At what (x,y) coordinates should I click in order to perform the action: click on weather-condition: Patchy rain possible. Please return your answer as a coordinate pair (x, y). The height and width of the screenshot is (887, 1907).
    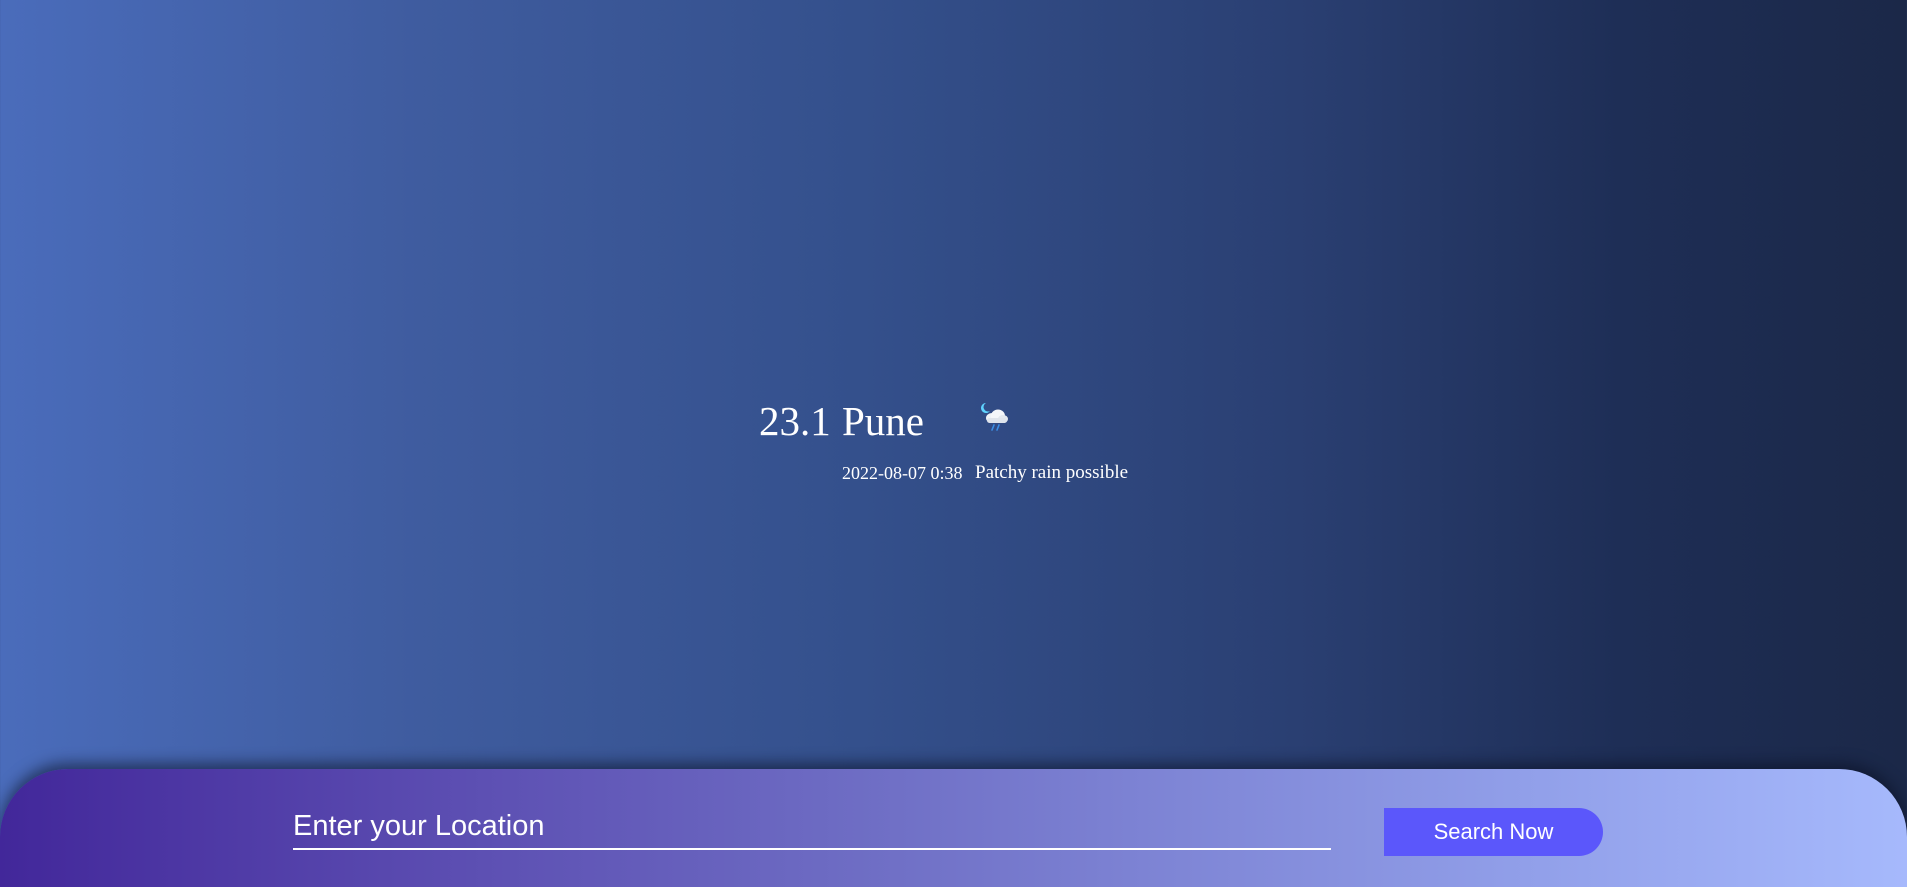
    Looking at the image, I should click on (1052, 472).